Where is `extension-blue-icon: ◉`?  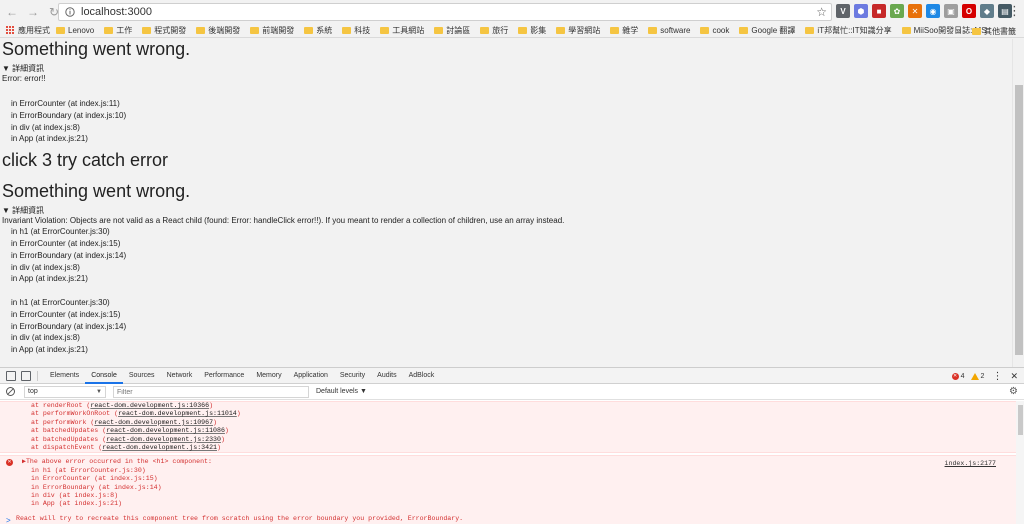 extension-blue-icon: ◉ is located at coordinates (933, 11).